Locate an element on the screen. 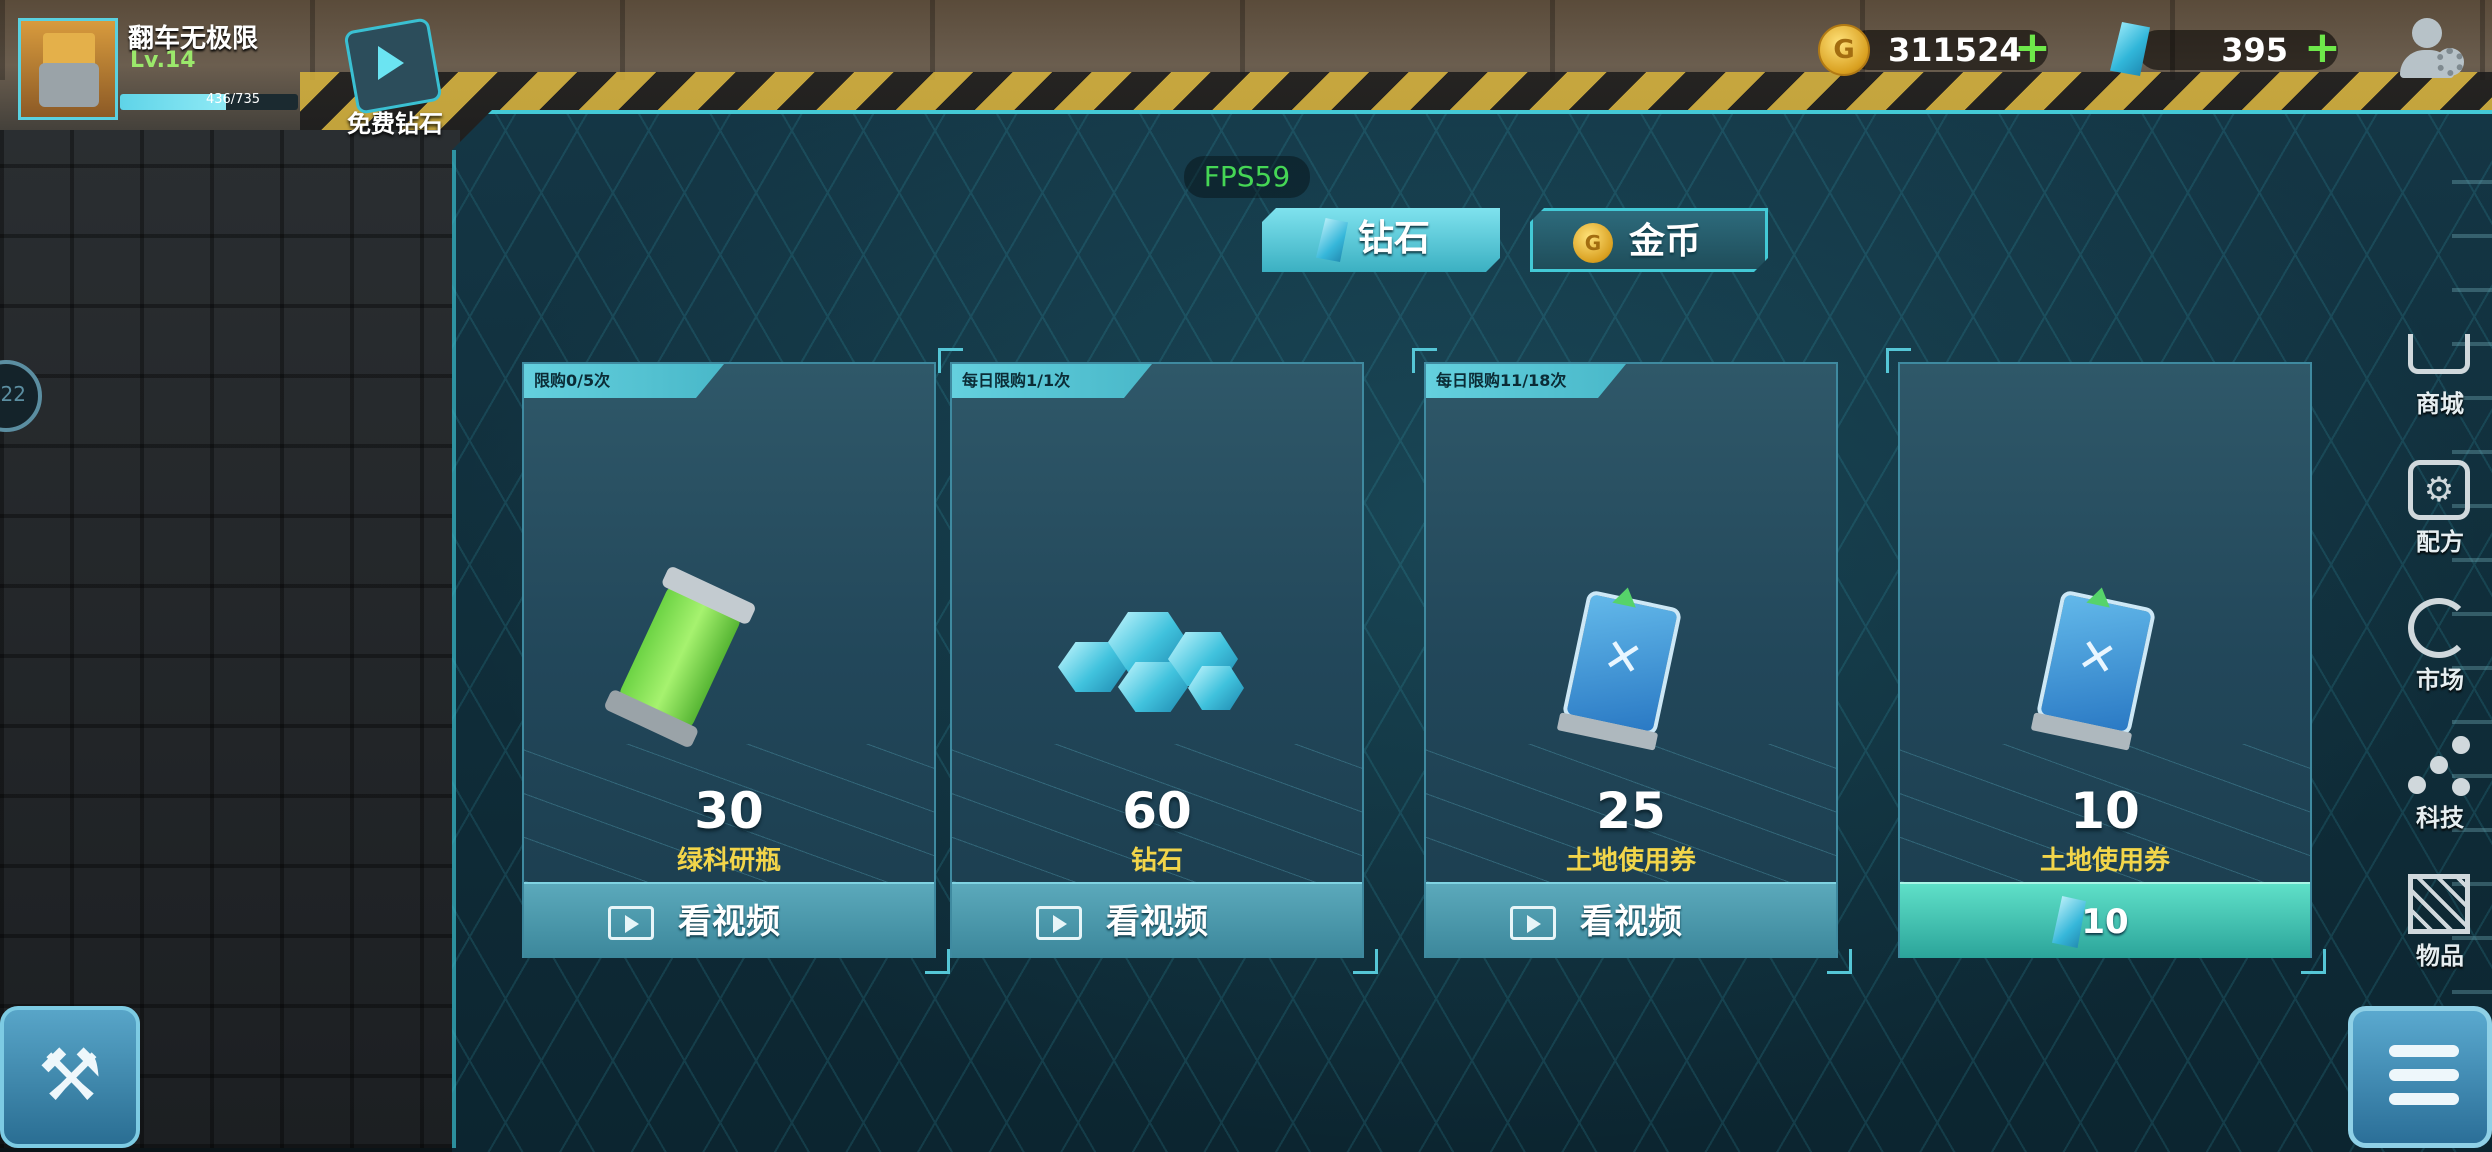 The width and height of the screenshot is (2492, 1152). offer-count: 60 is located at coordinates (1157, 811).